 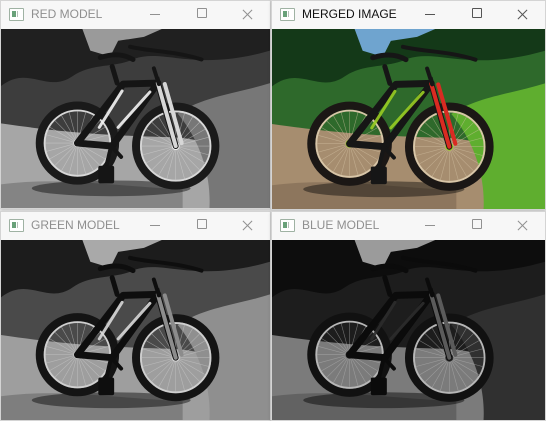 I want to click on merged-image-title: MERGED IMAGE, so click(x=349, y=14).